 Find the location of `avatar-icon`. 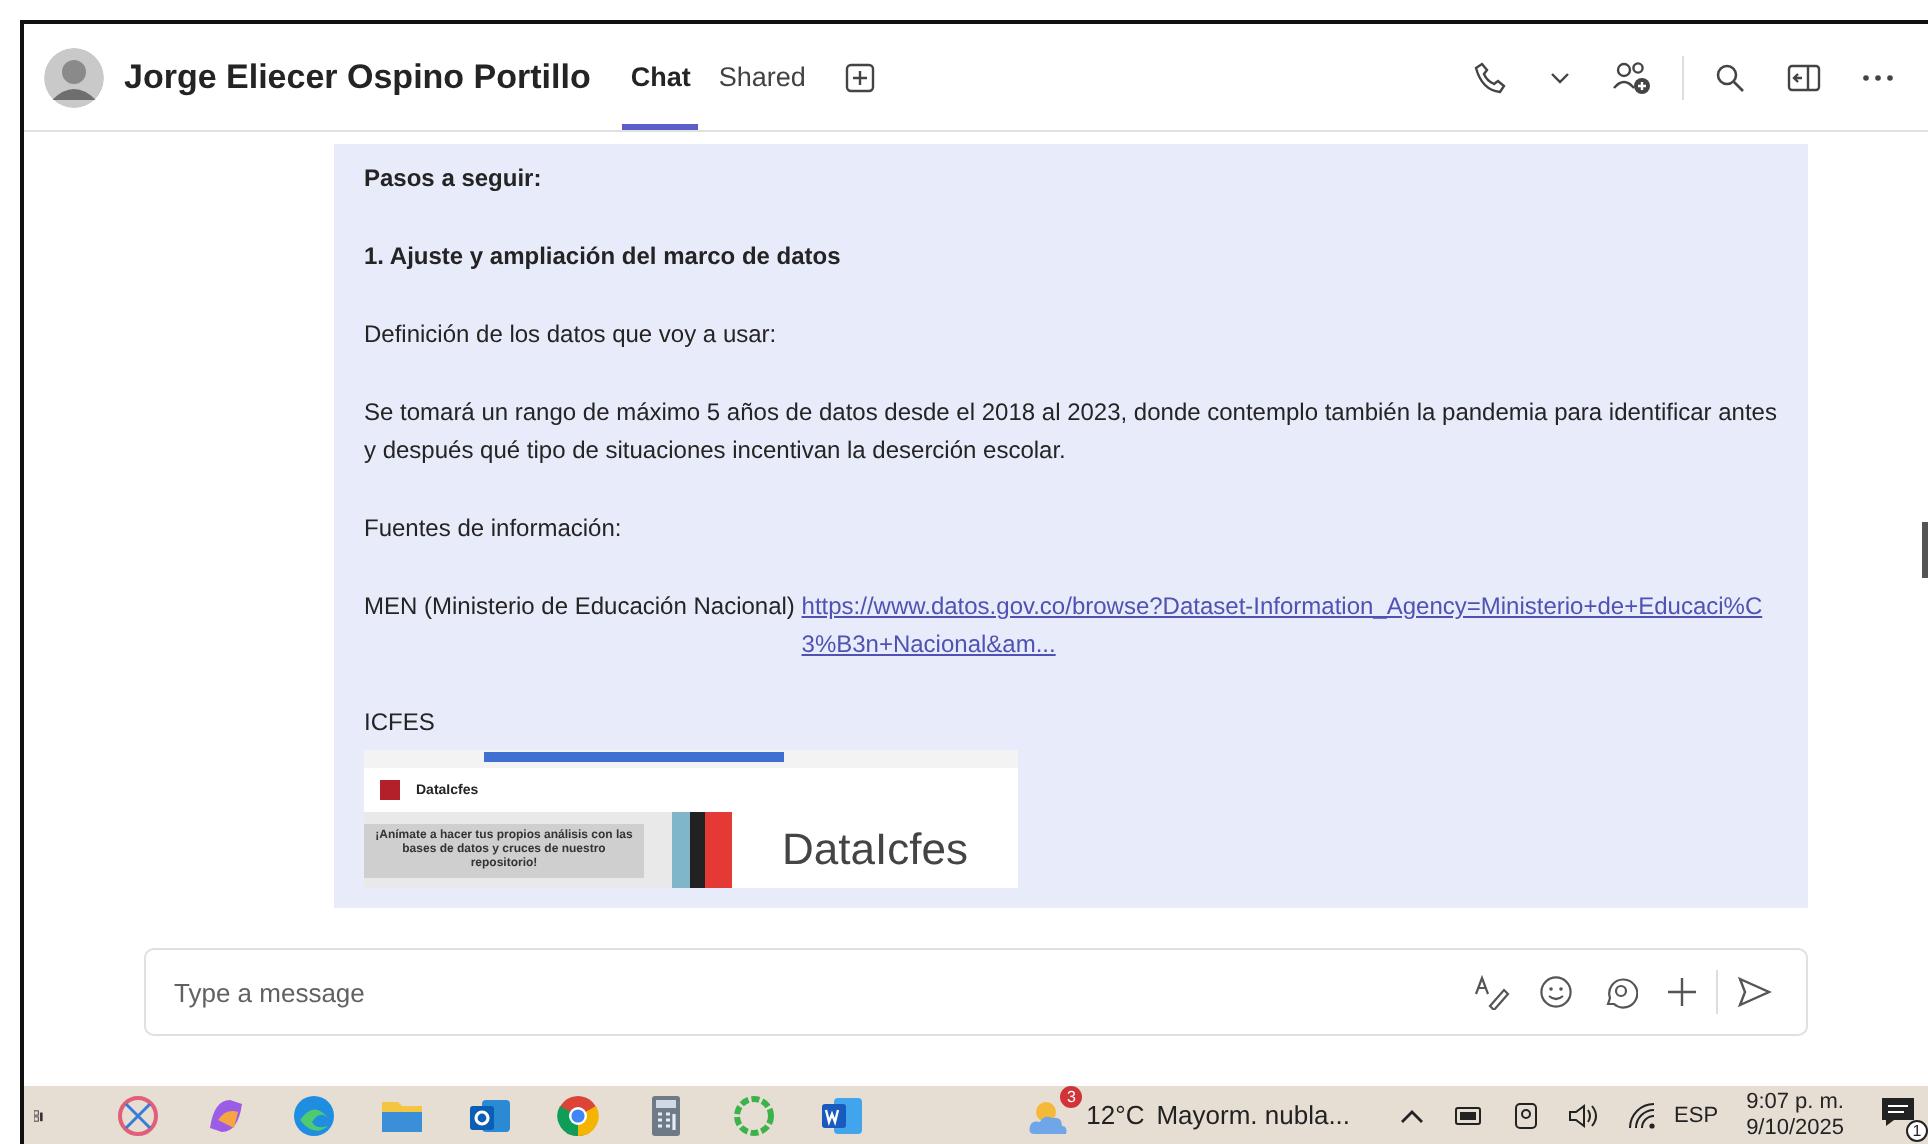

avatar-icon is located at coordinates (74, 77).